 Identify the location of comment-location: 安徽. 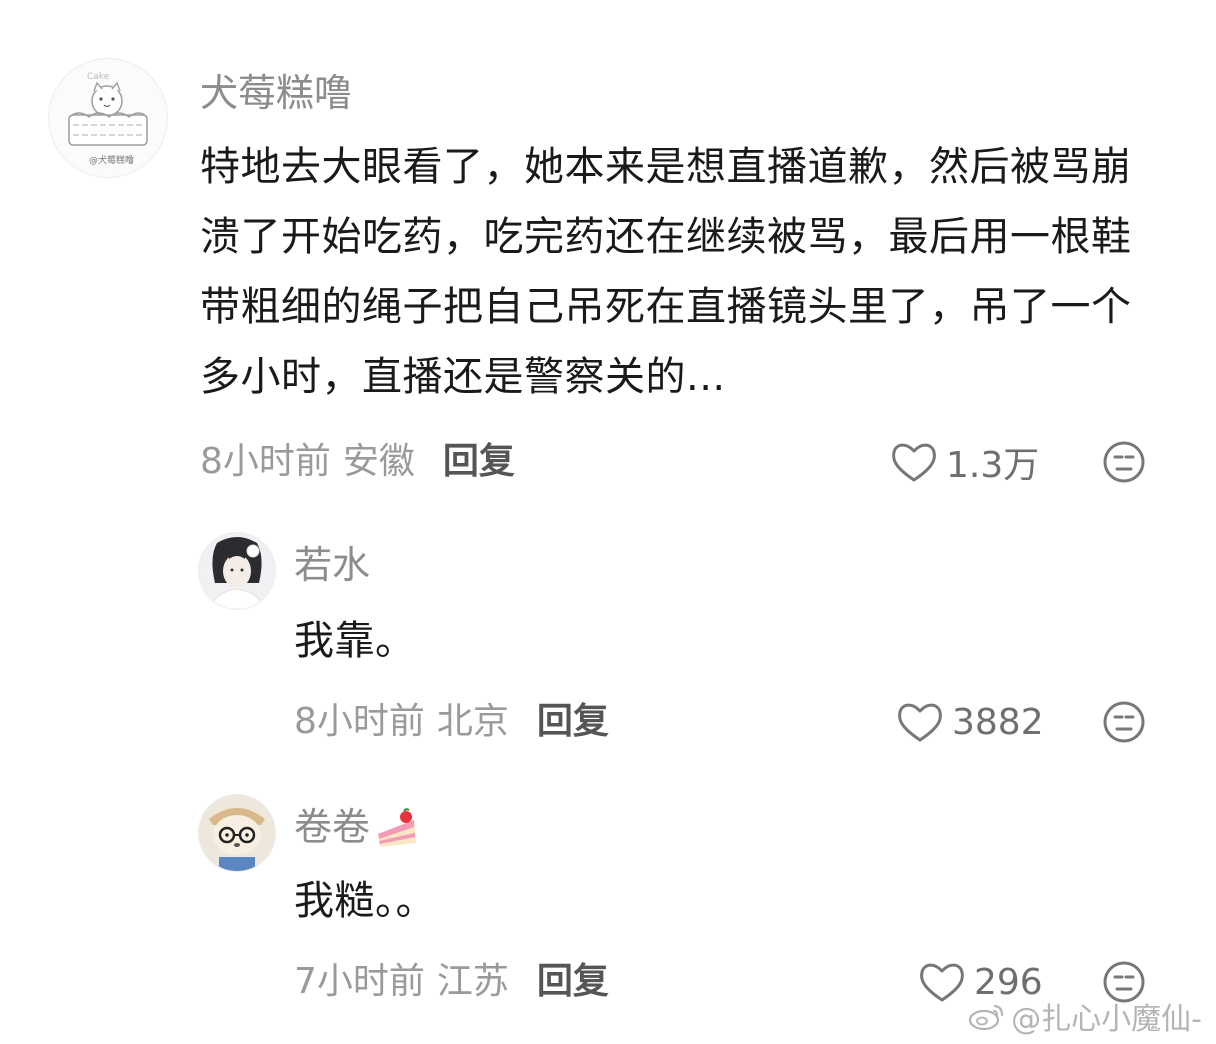
(378, 461).